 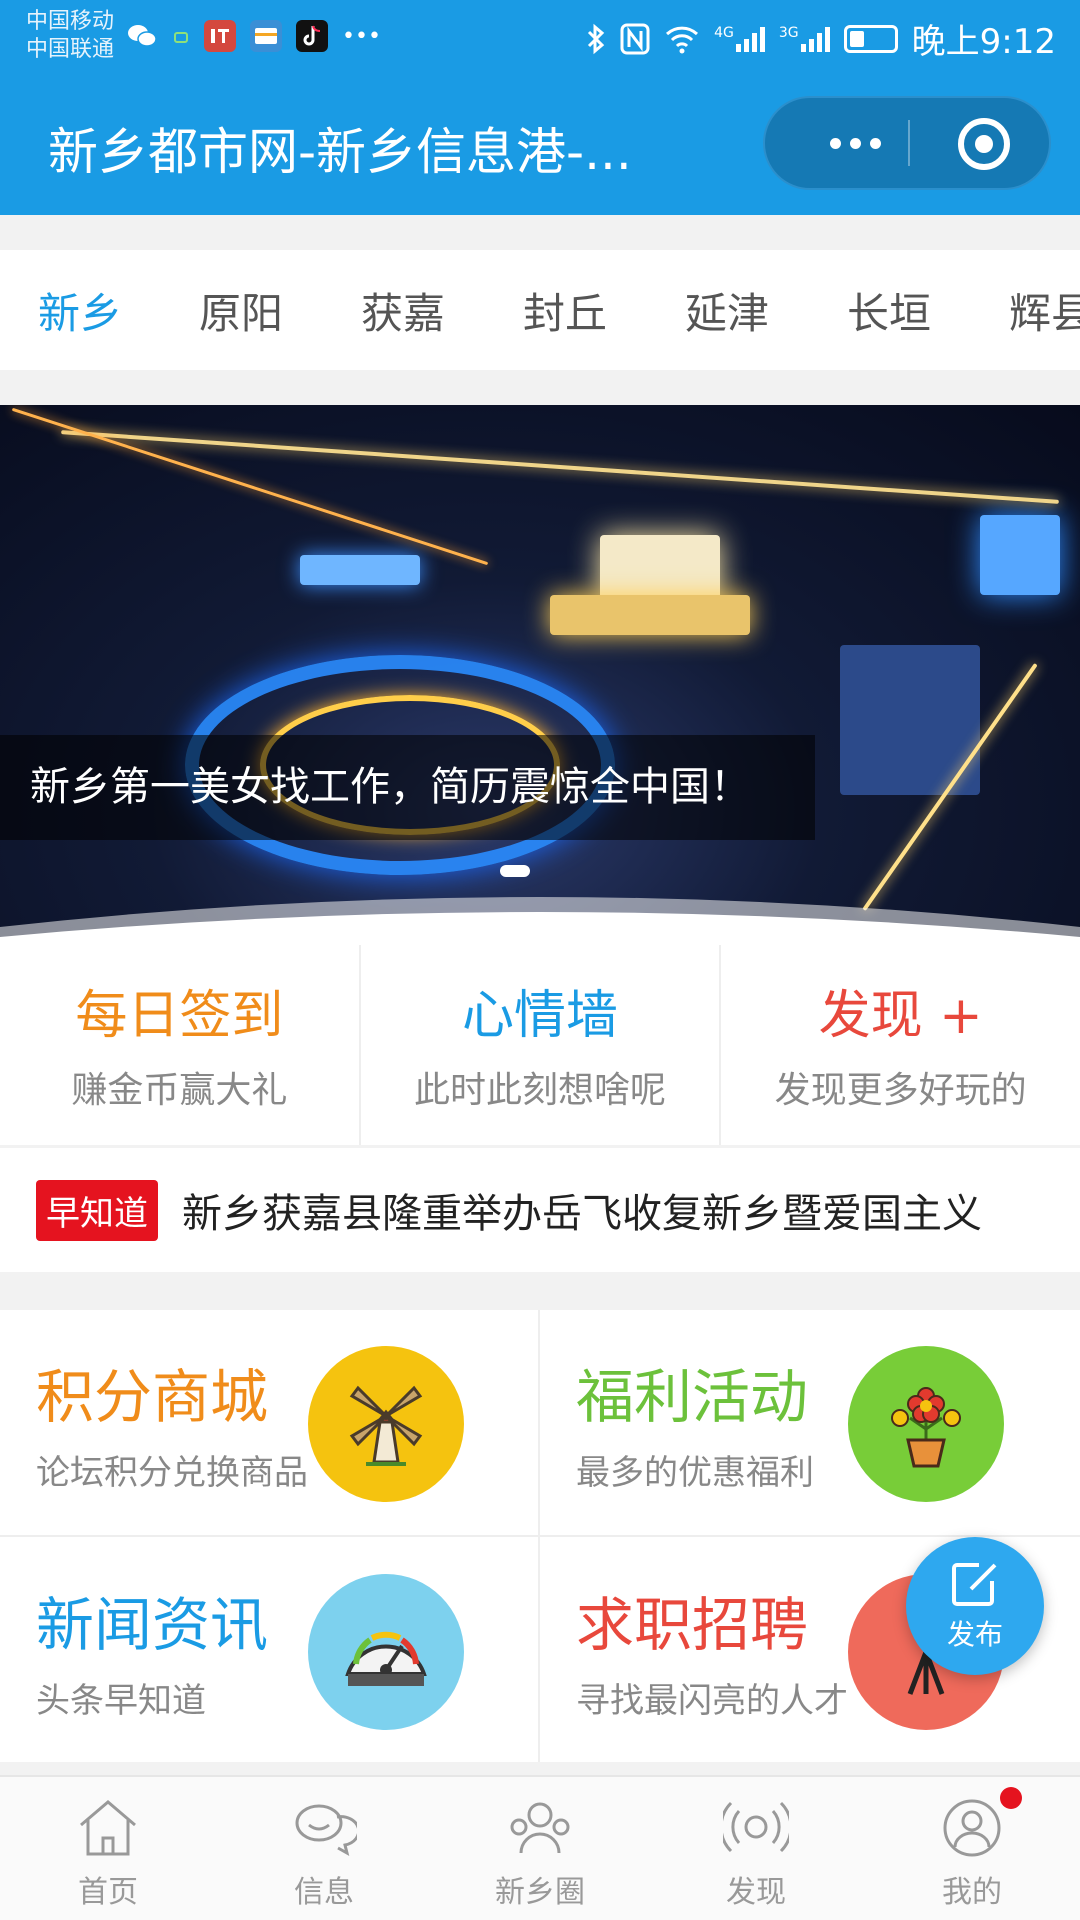 I want to click on tab-yuanyang: 原阳, so click(x=241, y=310).